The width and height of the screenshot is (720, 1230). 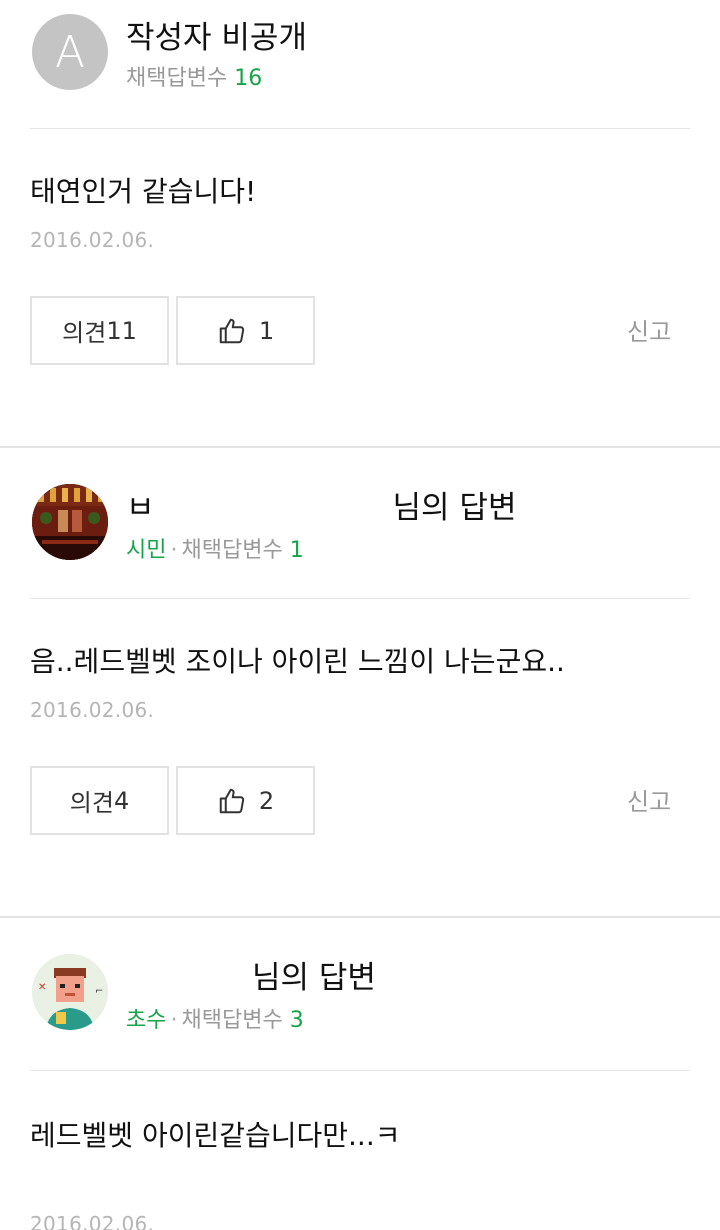 I want to click on author-name: 작성자 비공개, so click(x=216, y=34).